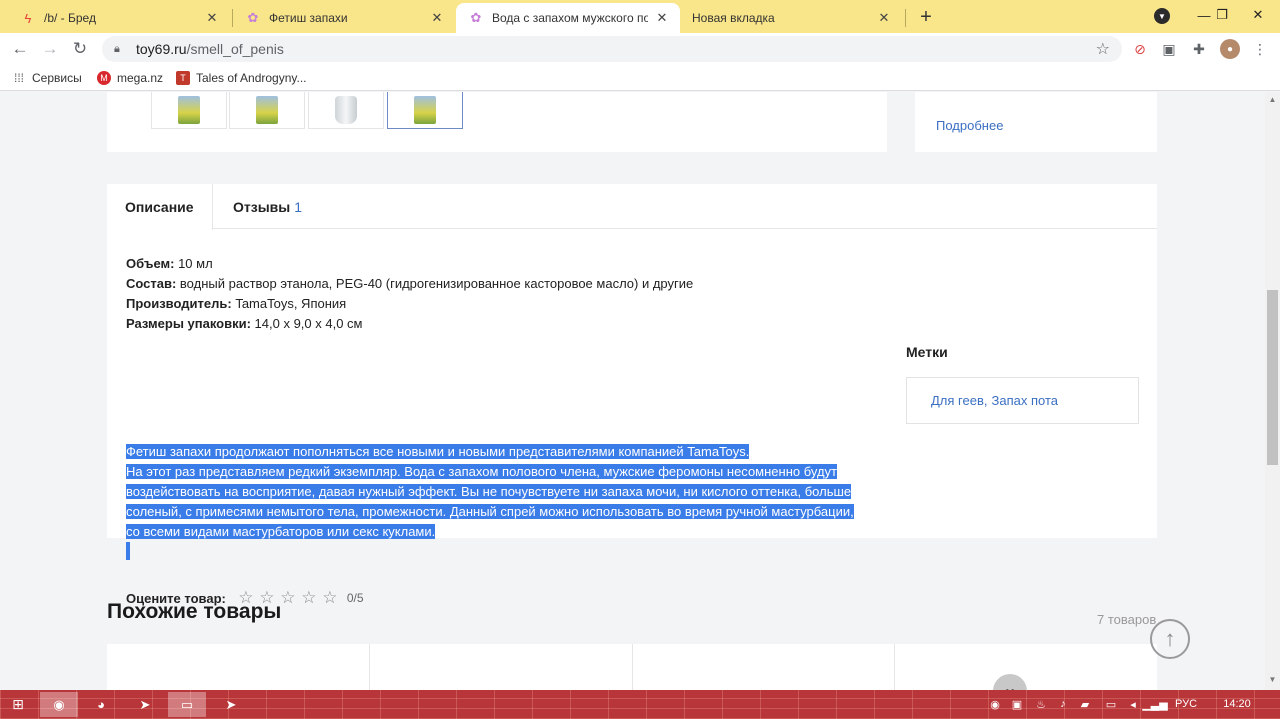 The height and width of the screenshot is (719, 1280). Describe the element at coordinates (1272, 101) in the screenshot. I see `scroll-up-icon: ▲` at that location.